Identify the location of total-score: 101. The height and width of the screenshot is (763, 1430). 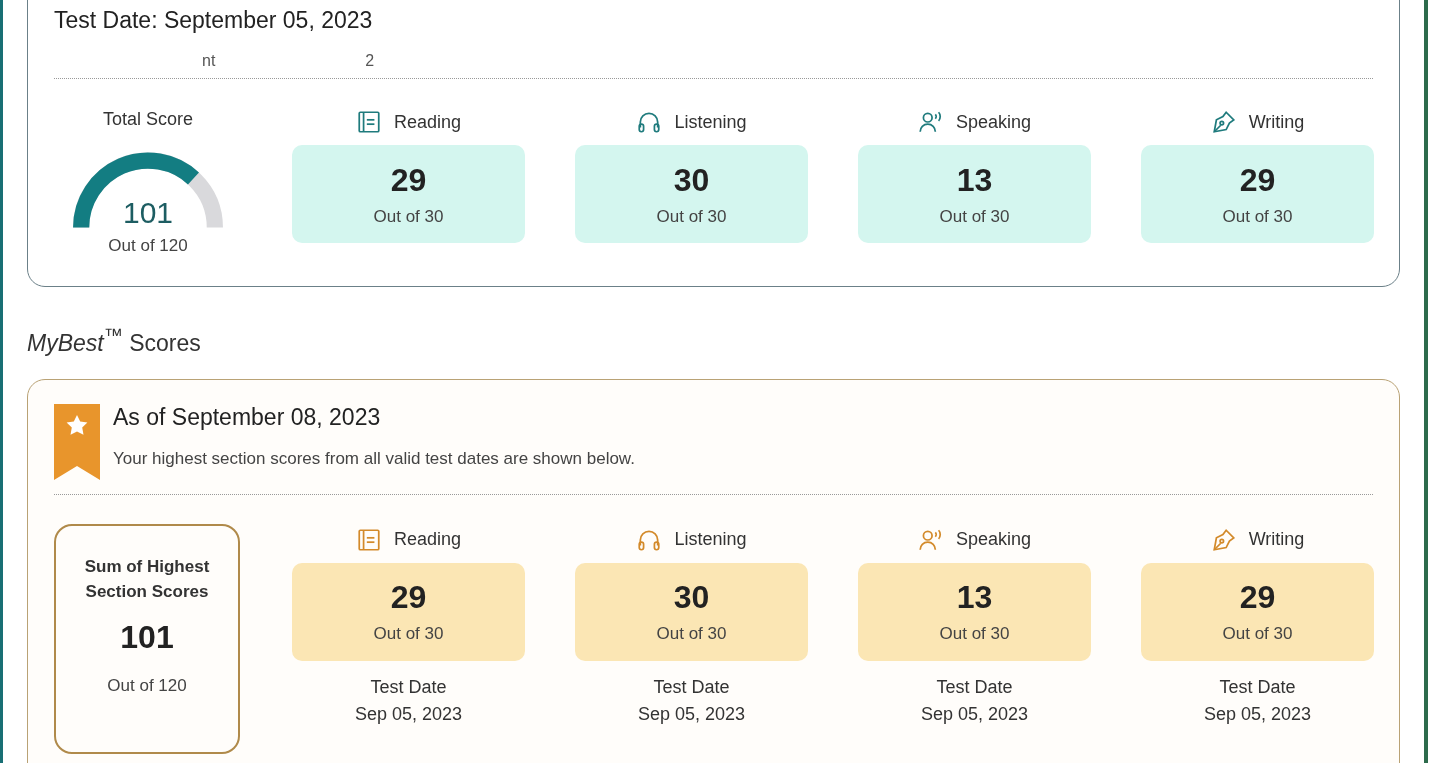
(148, 213).